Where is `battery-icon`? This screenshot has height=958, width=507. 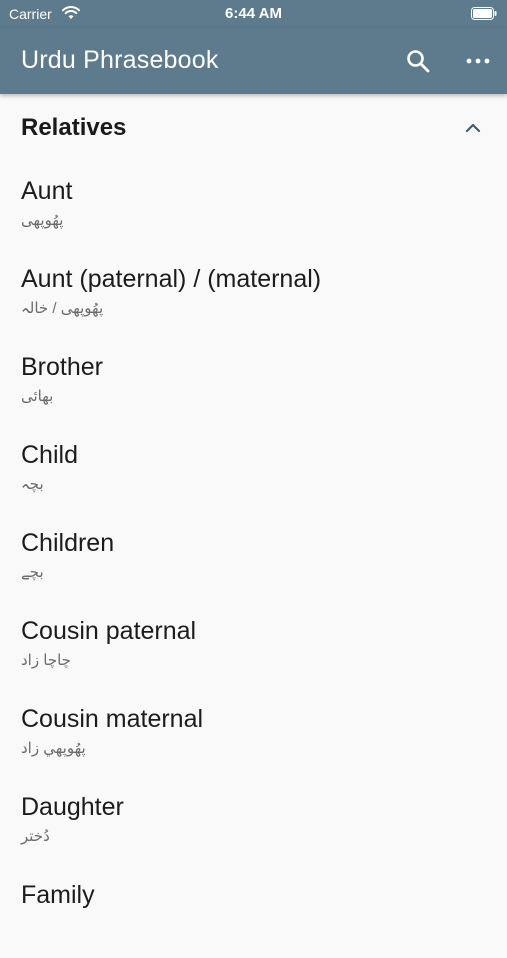 battery-icon is located at coordinates (484, 13).